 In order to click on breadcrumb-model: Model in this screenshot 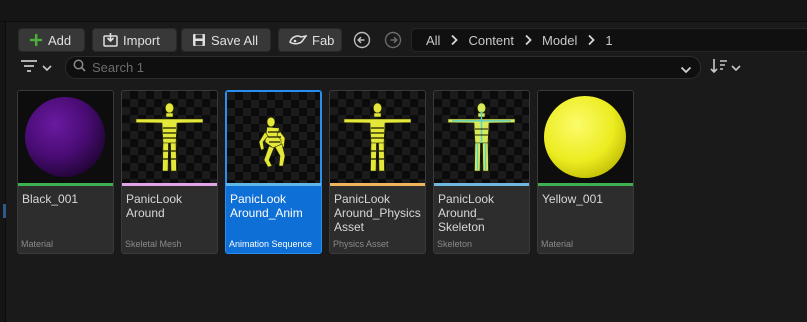, I will do `click(559, 40)`.